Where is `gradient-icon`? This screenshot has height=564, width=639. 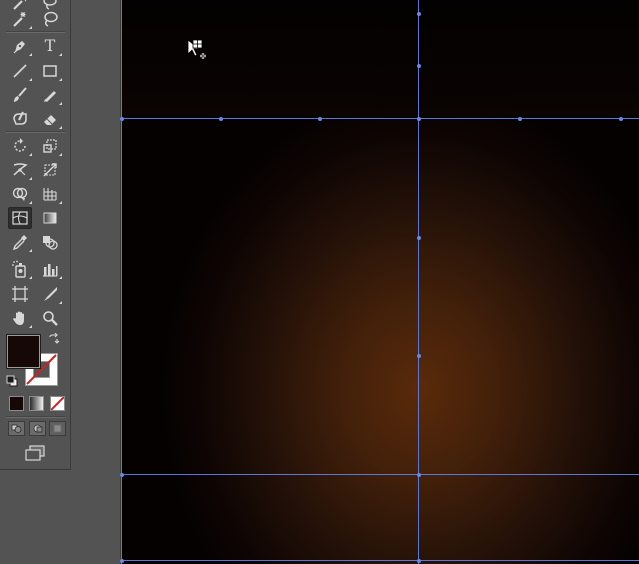 gradient-icon is located at coordinates (50, 218).